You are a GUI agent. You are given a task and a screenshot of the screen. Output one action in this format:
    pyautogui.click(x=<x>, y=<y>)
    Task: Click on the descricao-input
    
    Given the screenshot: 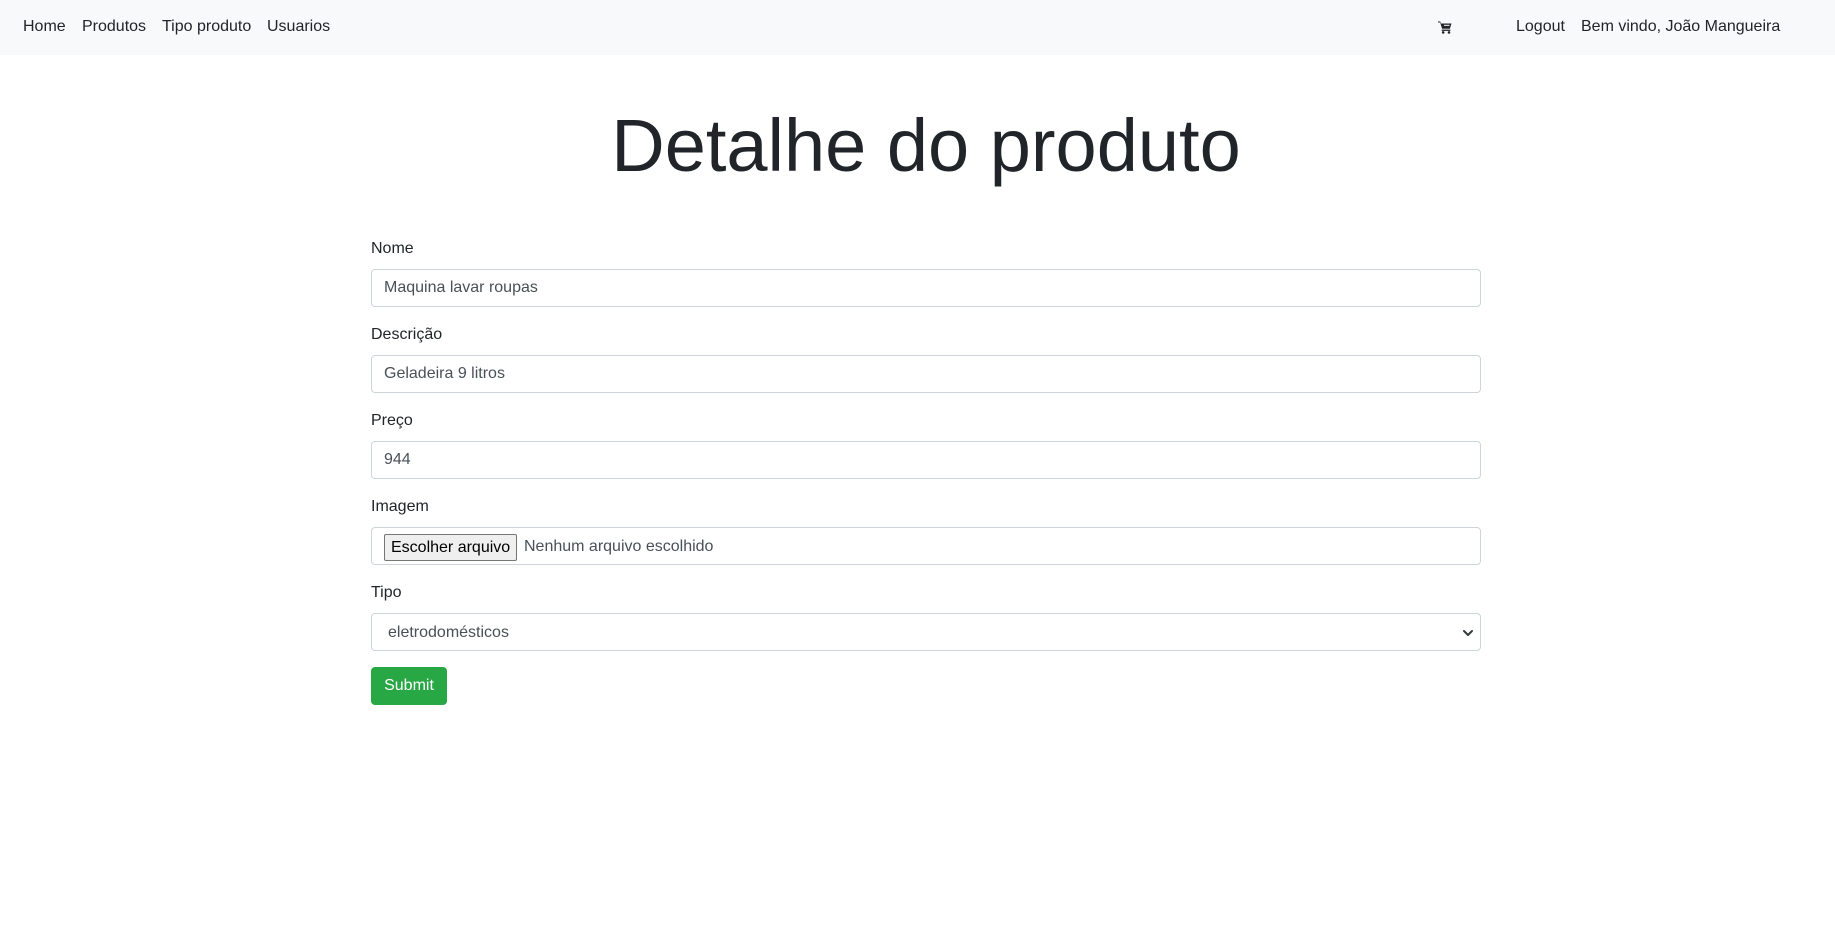 What is the action you would take?
    pyautogui.click(x=926, y=374)
    